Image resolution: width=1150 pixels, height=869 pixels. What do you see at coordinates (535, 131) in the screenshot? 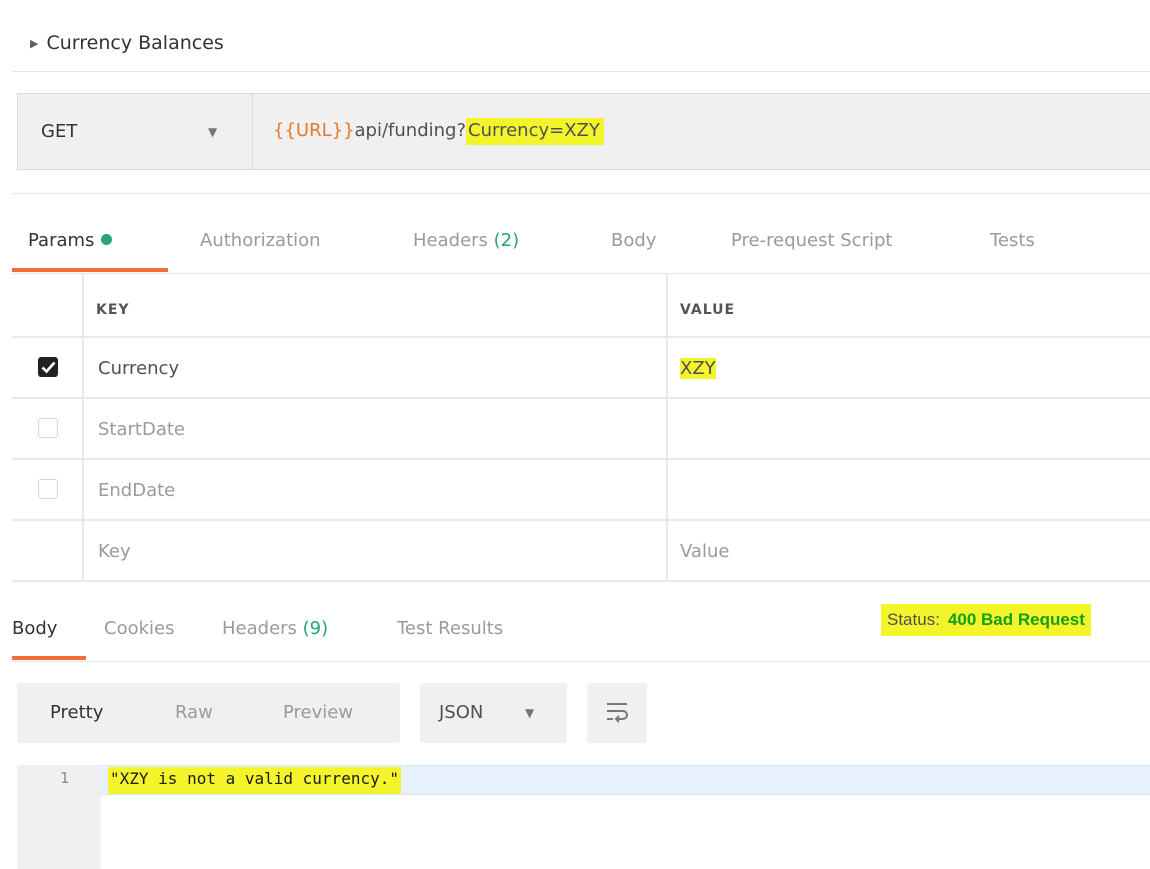
I see `url-query: Currency=XZY` at bounding box center [535, 131].